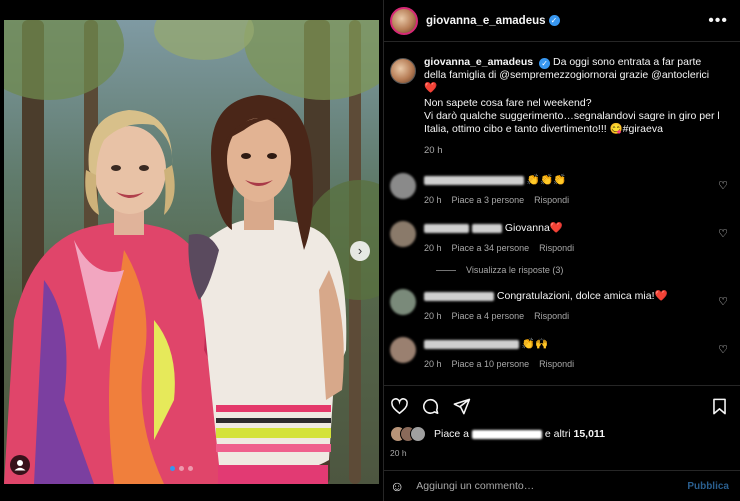  Describe the element at coordinates (478, 62) in the screenshot. I see `caption-username: giovanna_e_amadeus` at that location.